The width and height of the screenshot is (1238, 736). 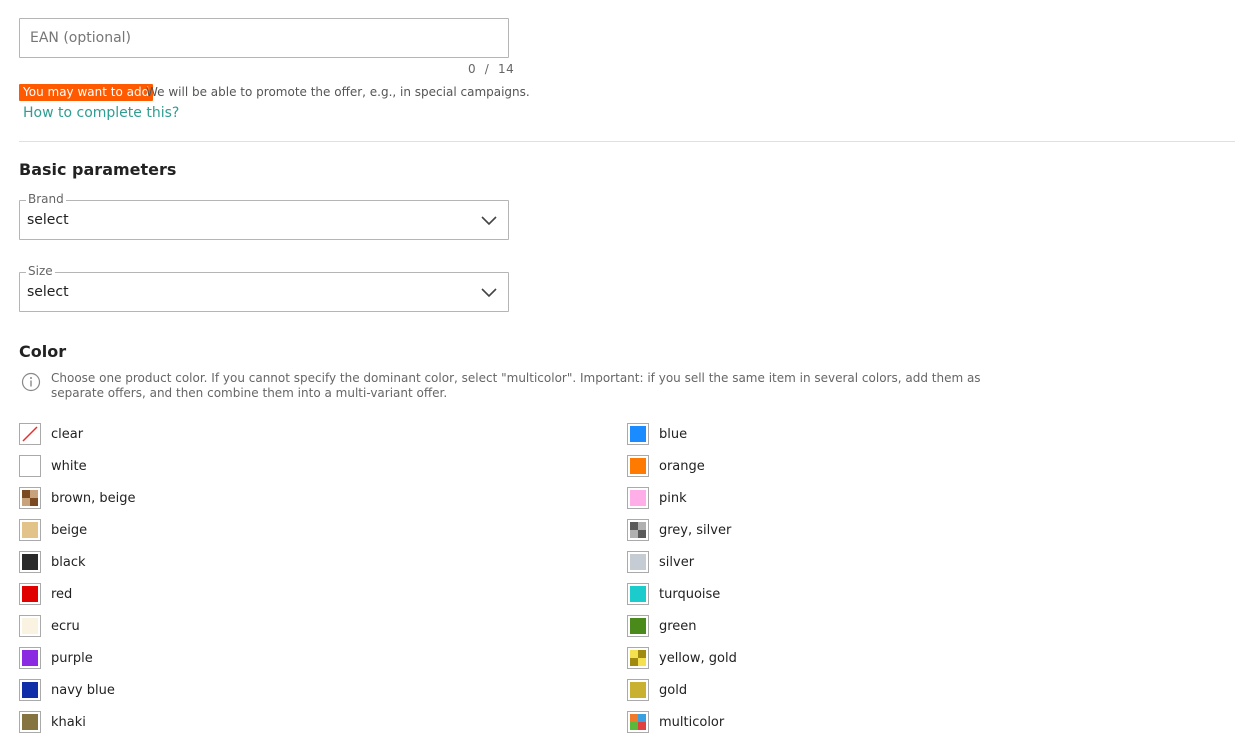 What do you see at coordinates (491, 69) in the screenshot?
I see `ean-character-counter: 0 / 14` at bounding box center [491, 69].